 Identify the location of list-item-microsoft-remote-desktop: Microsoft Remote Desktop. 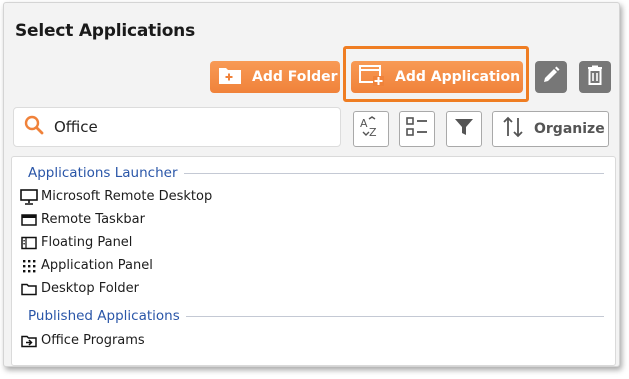
(116, 196).